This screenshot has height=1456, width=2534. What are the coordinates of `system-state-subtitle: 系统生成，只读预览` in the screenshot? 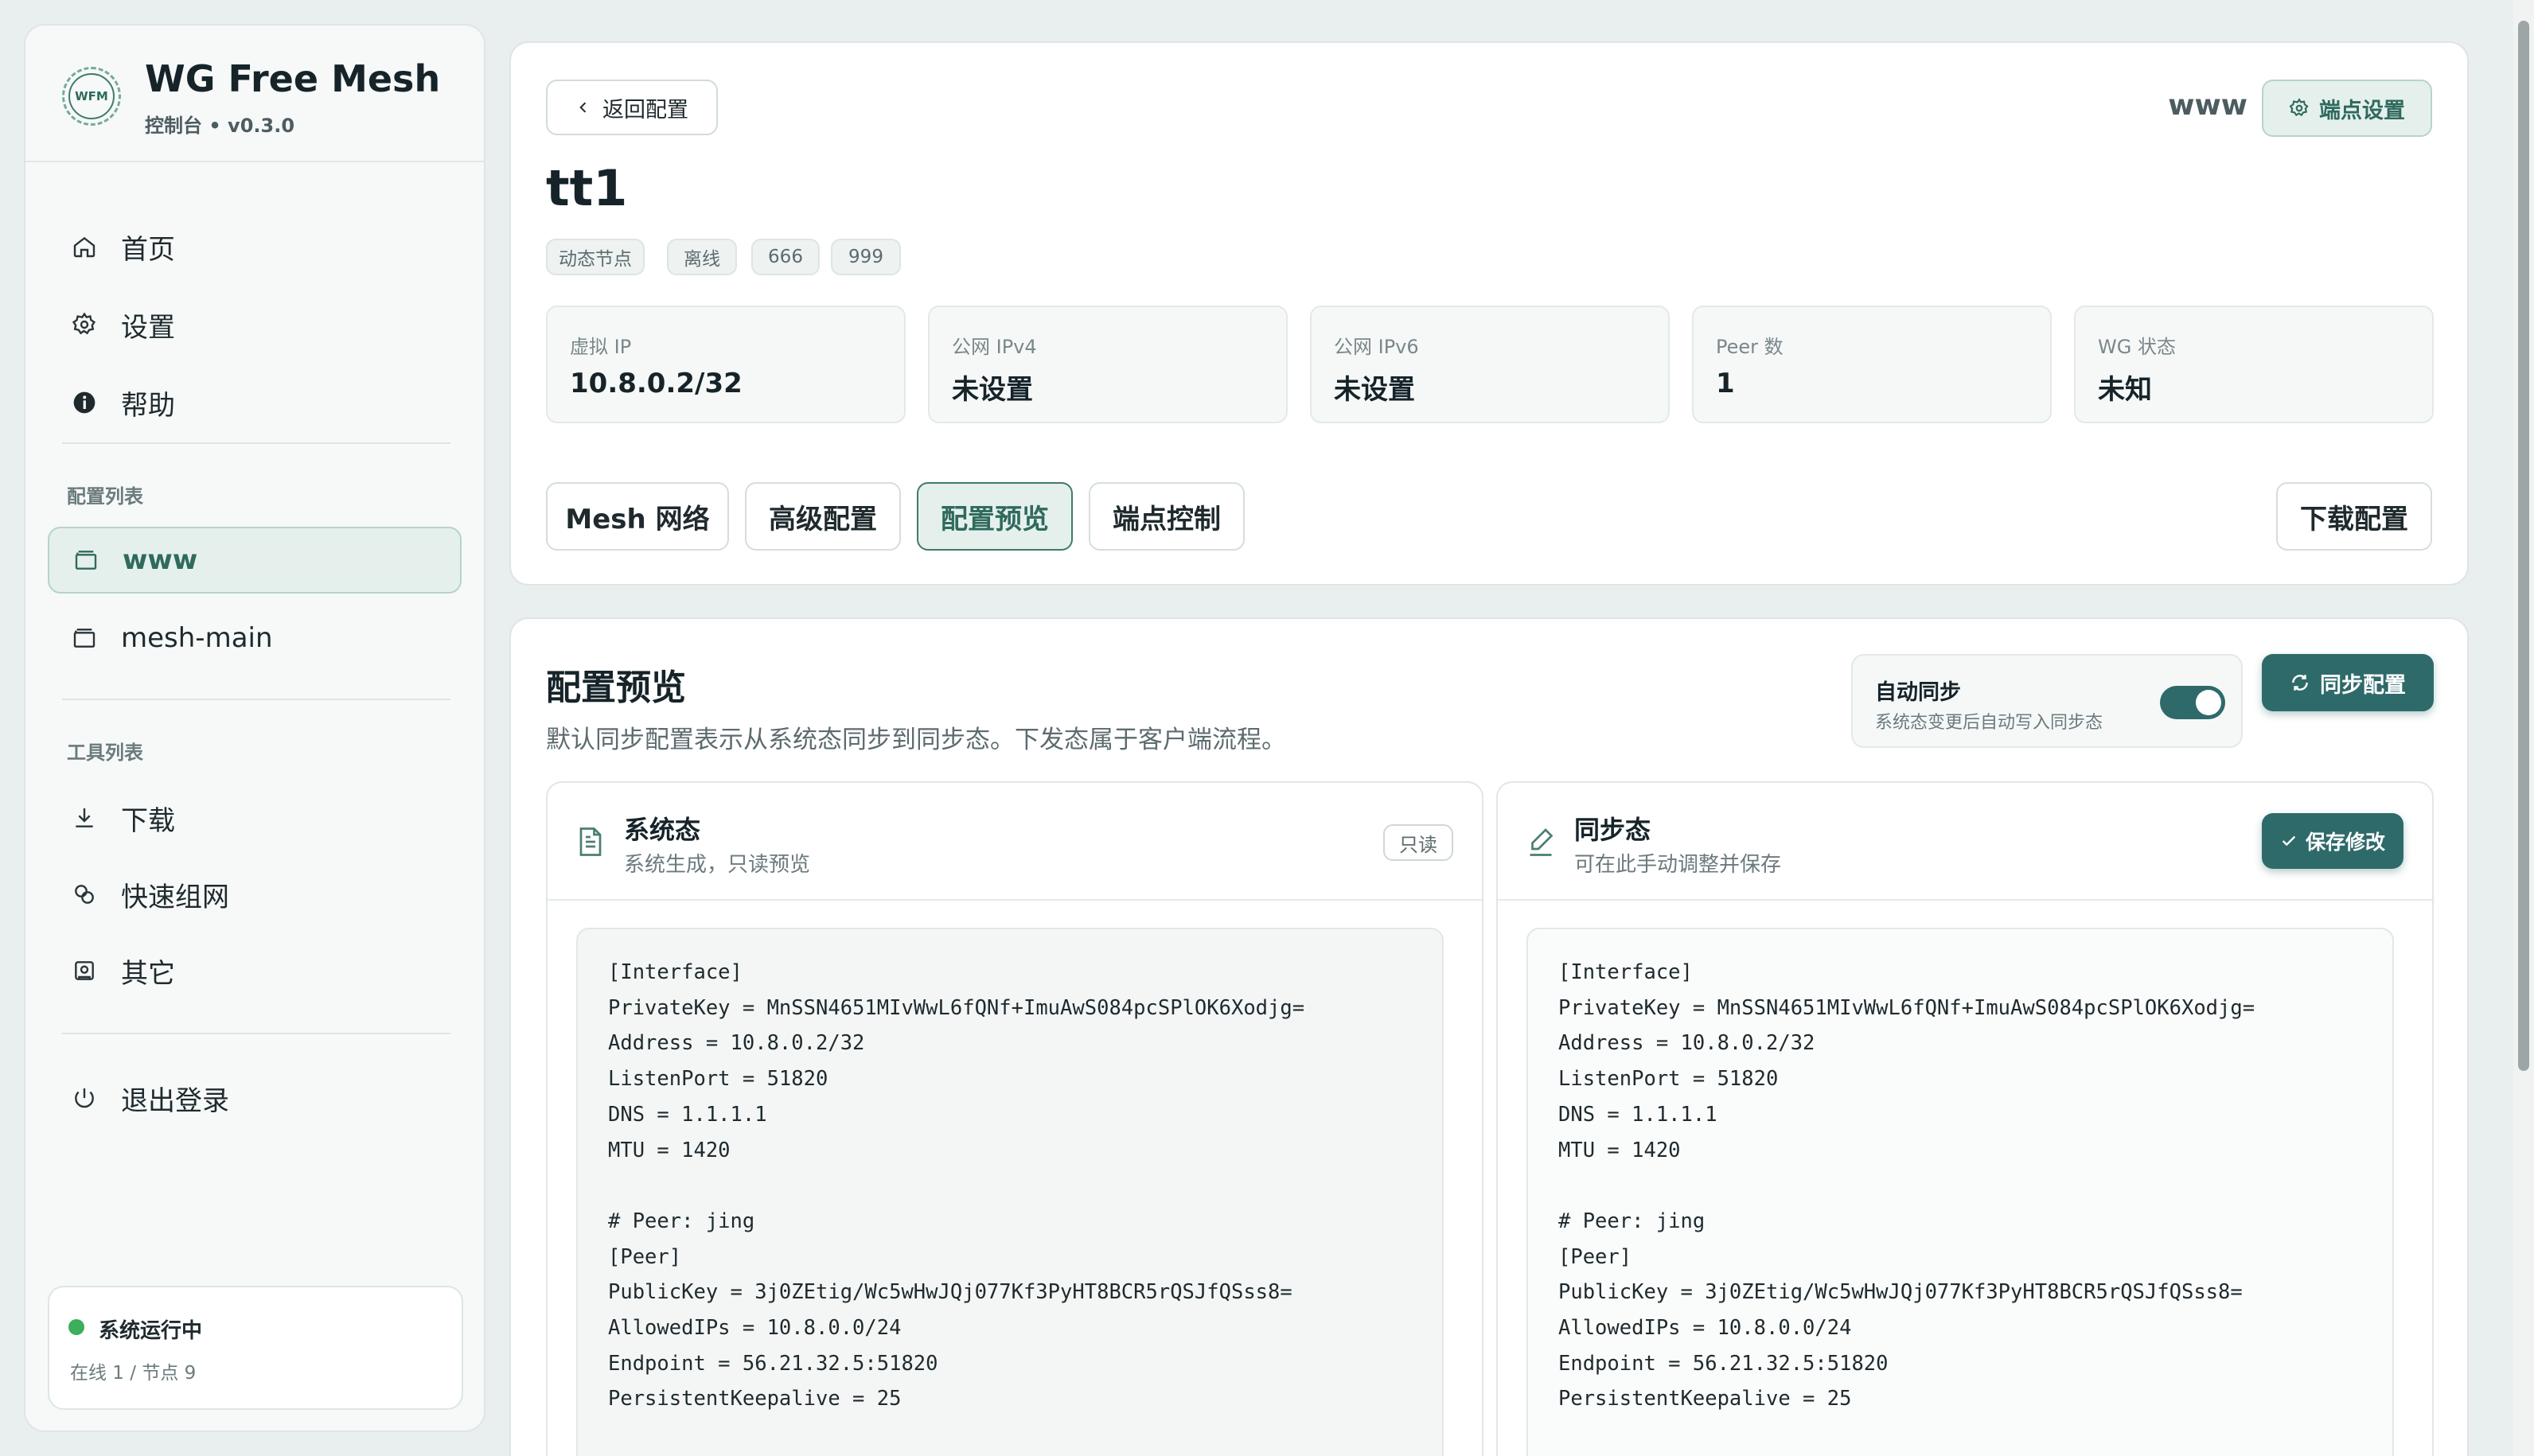 It's located at (717, 865).